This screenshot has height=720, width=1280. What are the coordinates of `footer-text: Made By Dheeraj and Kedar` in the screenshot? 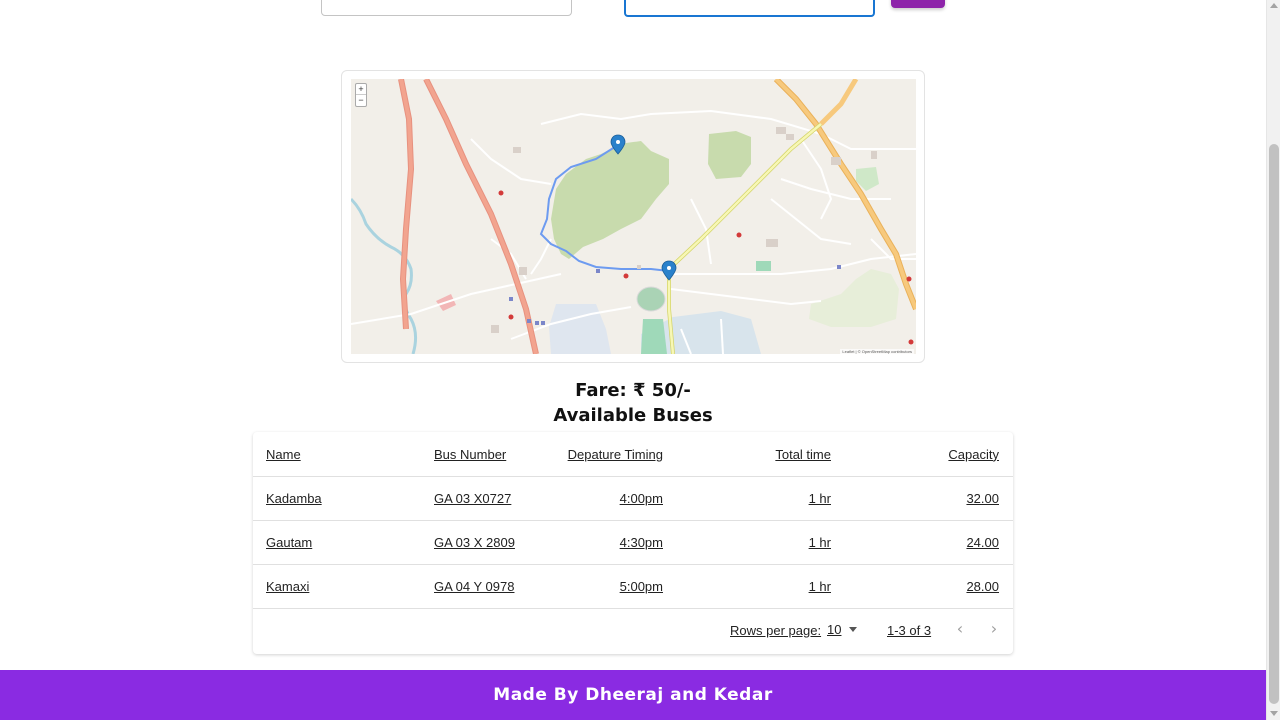 It's located at (633, 695).